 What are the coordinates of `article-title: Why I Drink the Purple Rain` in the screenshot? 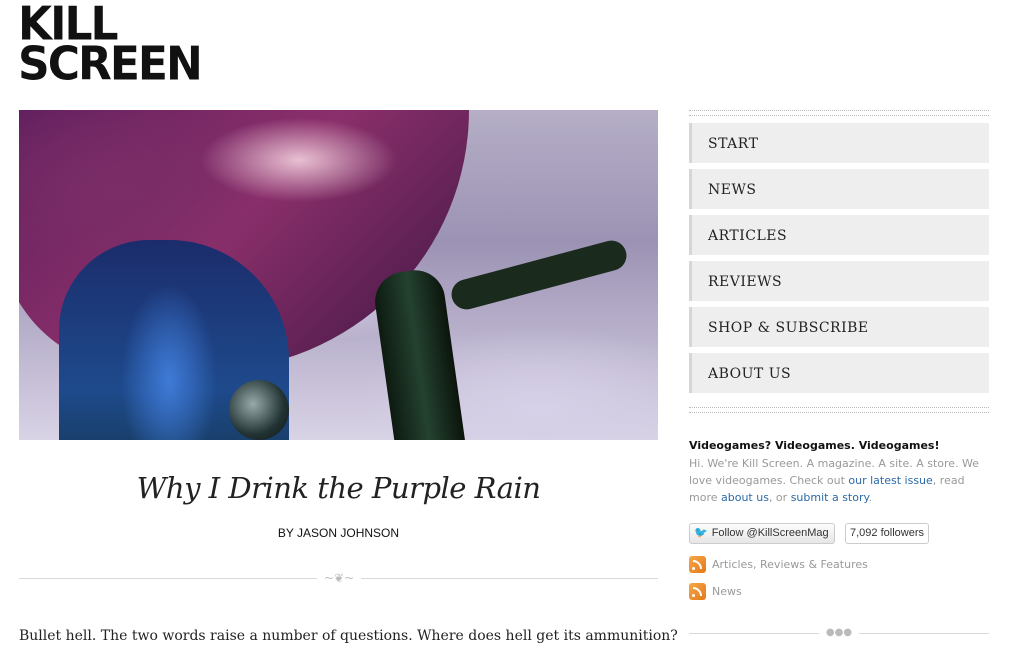 It's located at (338, 488).